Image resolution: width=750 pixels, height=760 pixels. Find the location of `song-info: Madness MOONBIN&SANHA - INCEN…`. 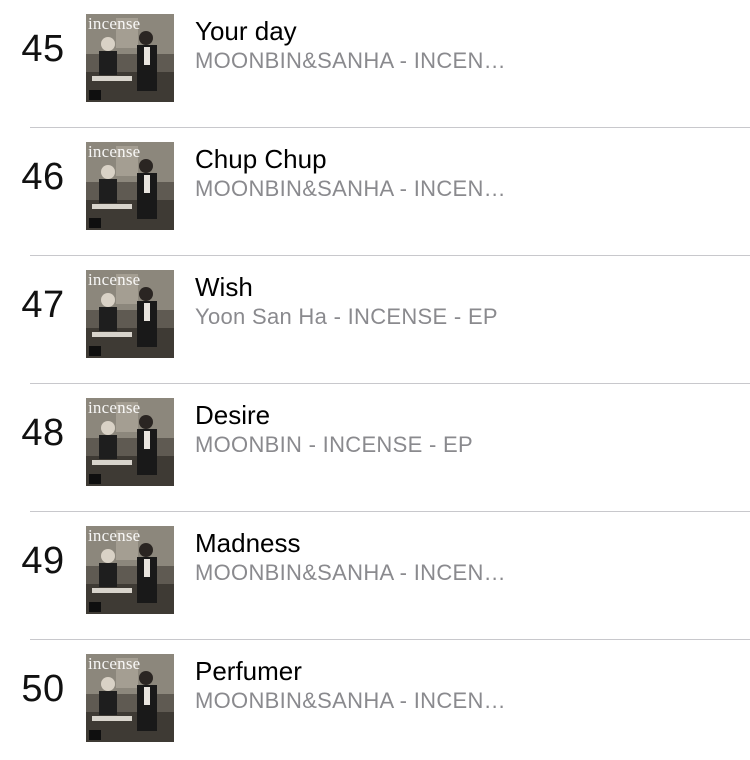

song-info: Madness MOONBIN&SANHA - INCEN… is located at coordinates (462, 557).